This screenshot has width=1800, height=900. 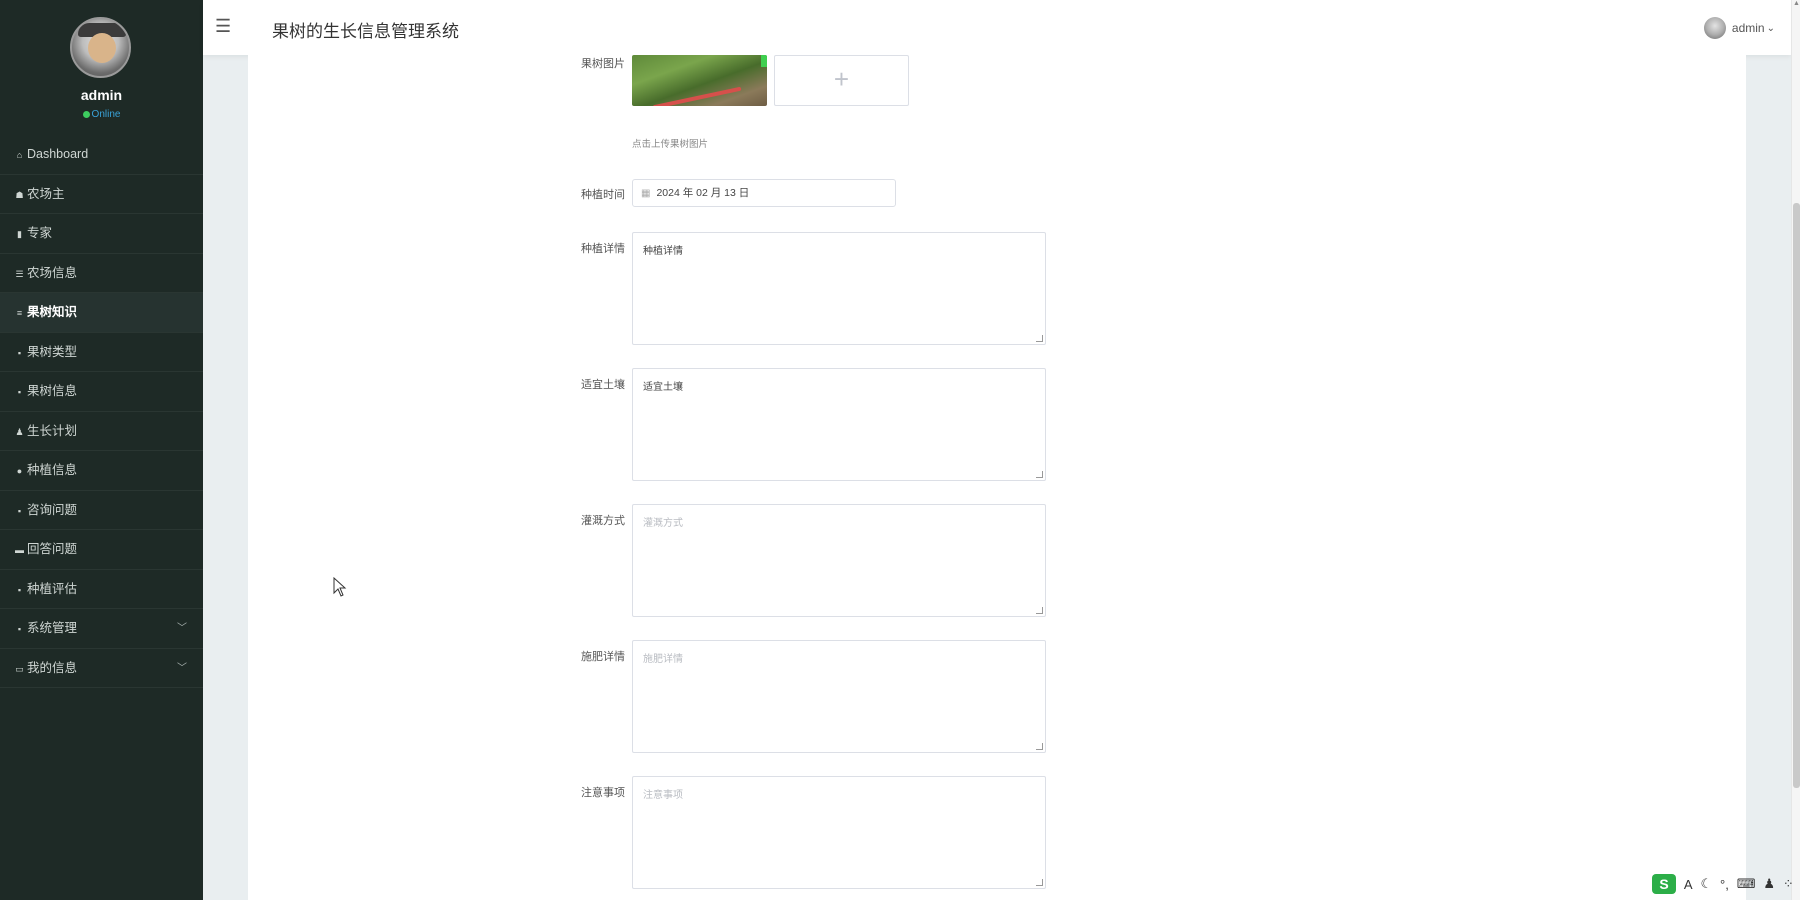 I want to click on sidebar-item-label: 果树类型, so click(x=52, y=351).